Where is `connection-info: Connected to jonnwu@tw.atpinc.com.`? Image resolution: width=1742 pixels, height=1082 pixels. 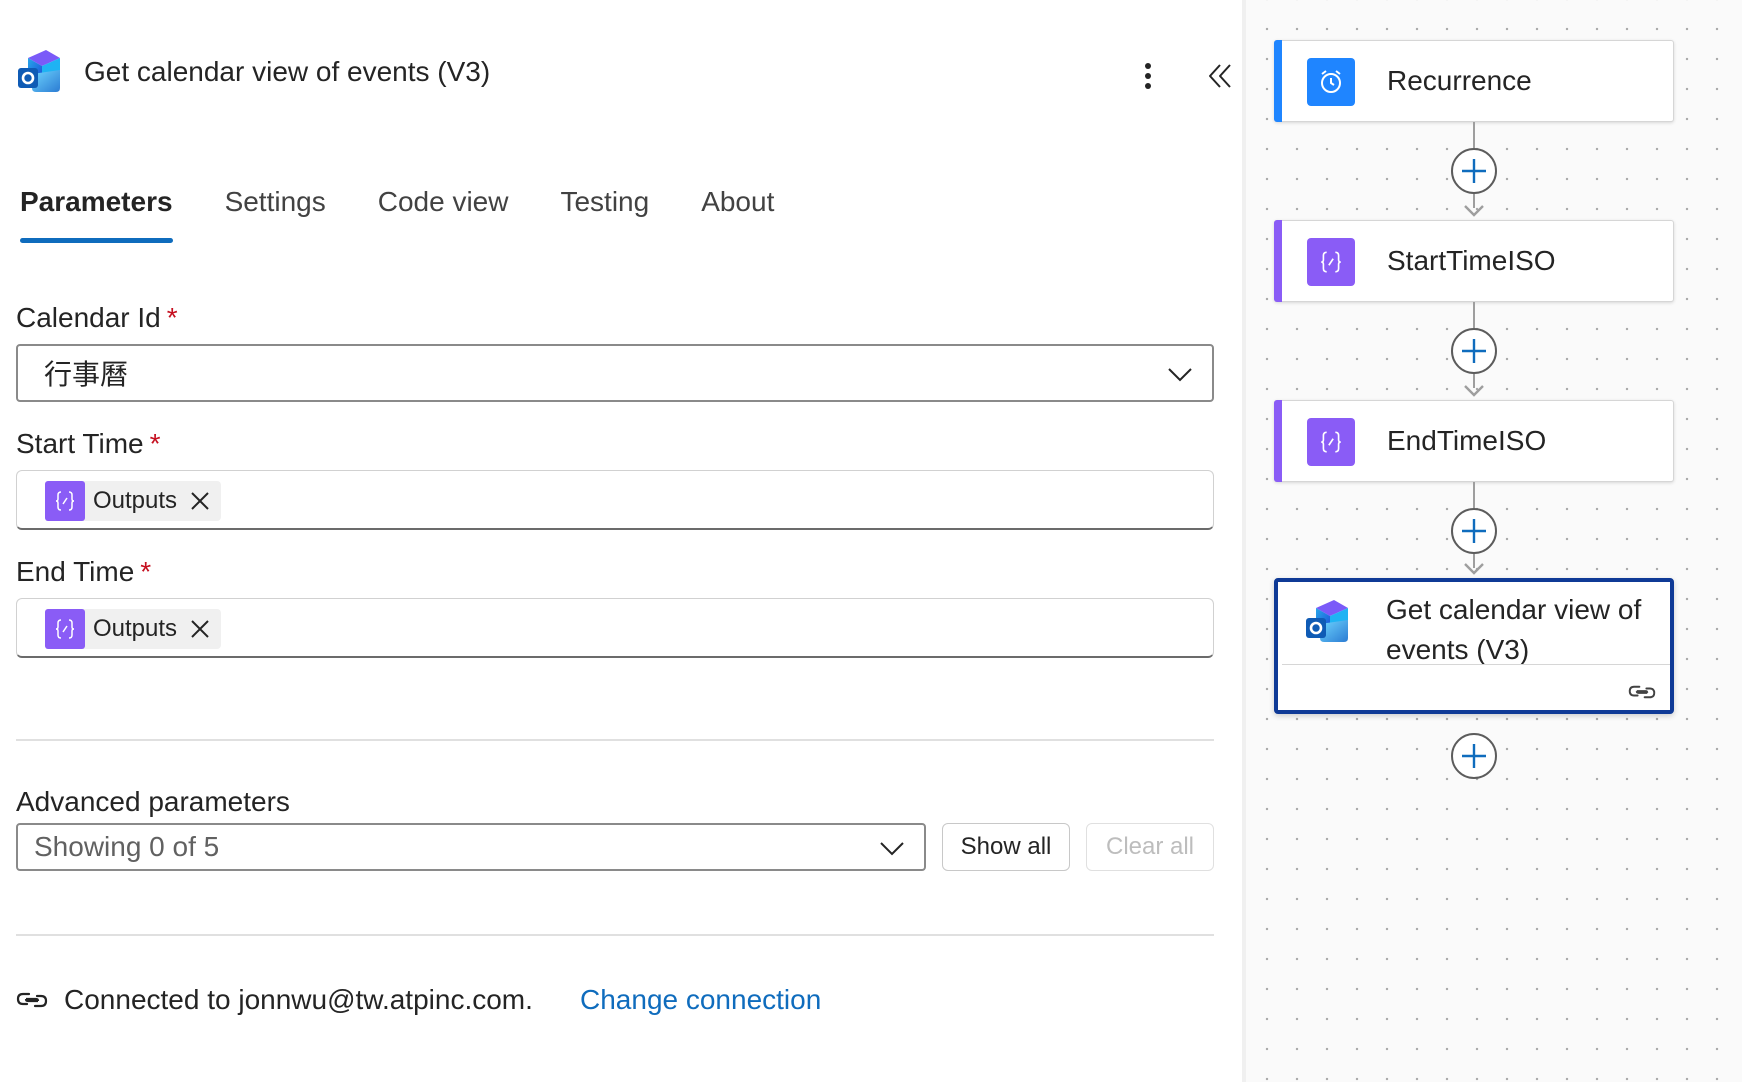 connection-info: Connected to jonnwu@tw.atpinc.com. is located at coordinates (274, 1000).